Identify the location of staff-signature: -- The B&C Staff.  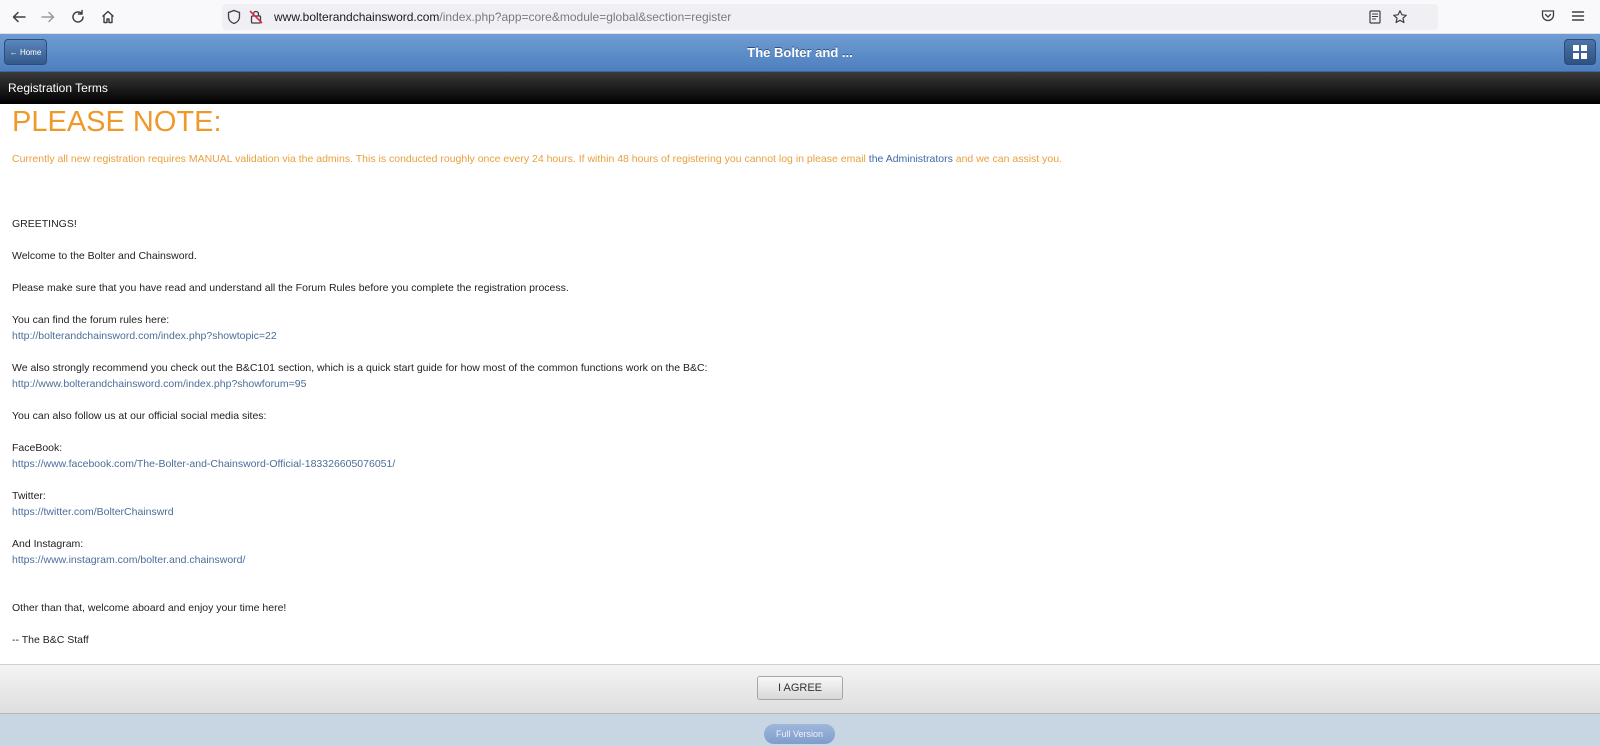
(50, 640).